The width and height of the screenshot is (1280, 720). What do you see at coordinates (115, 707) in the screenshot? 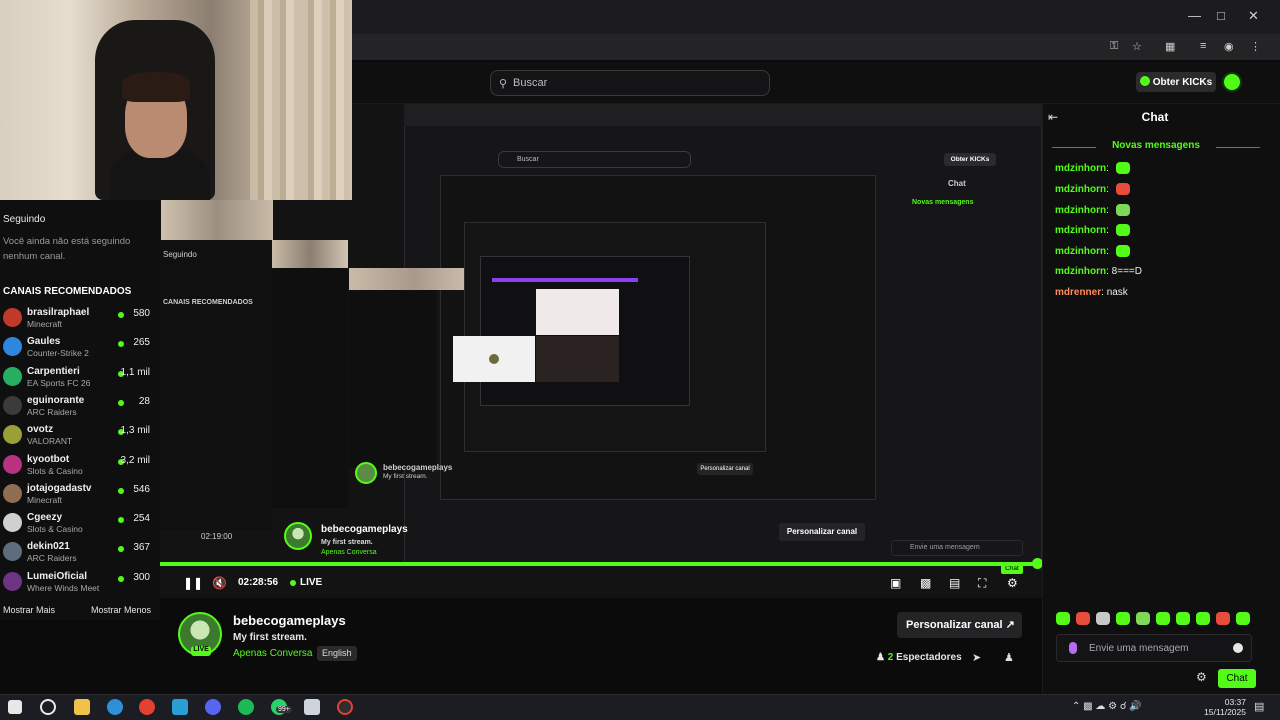
I see `edge-icon` at bounding box center [115, 707].